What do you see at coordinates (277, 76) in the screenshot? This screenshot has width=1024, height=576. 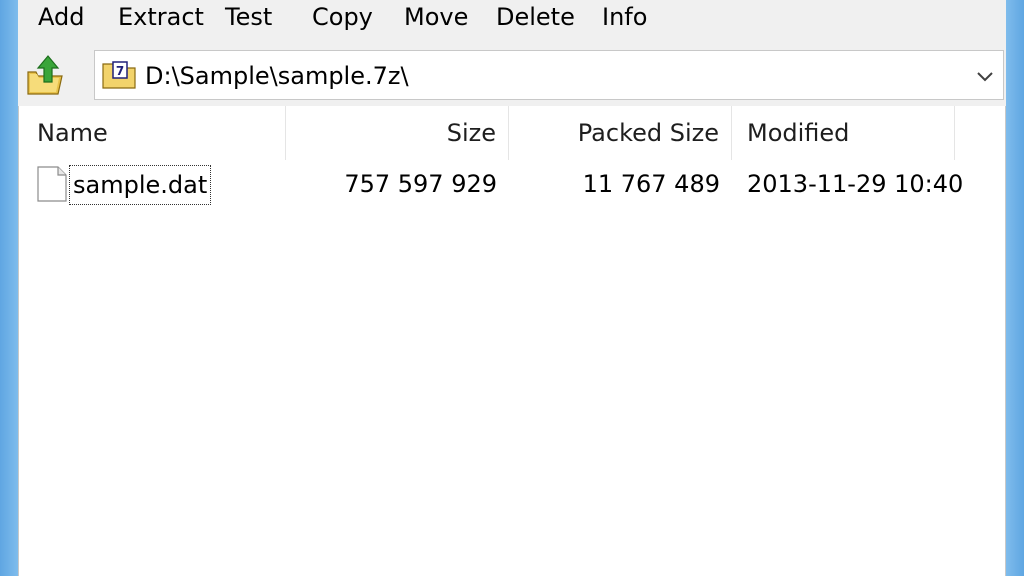 I see `address-path: D:\Sample\sample.7z\` at bounding box center [277, 76].